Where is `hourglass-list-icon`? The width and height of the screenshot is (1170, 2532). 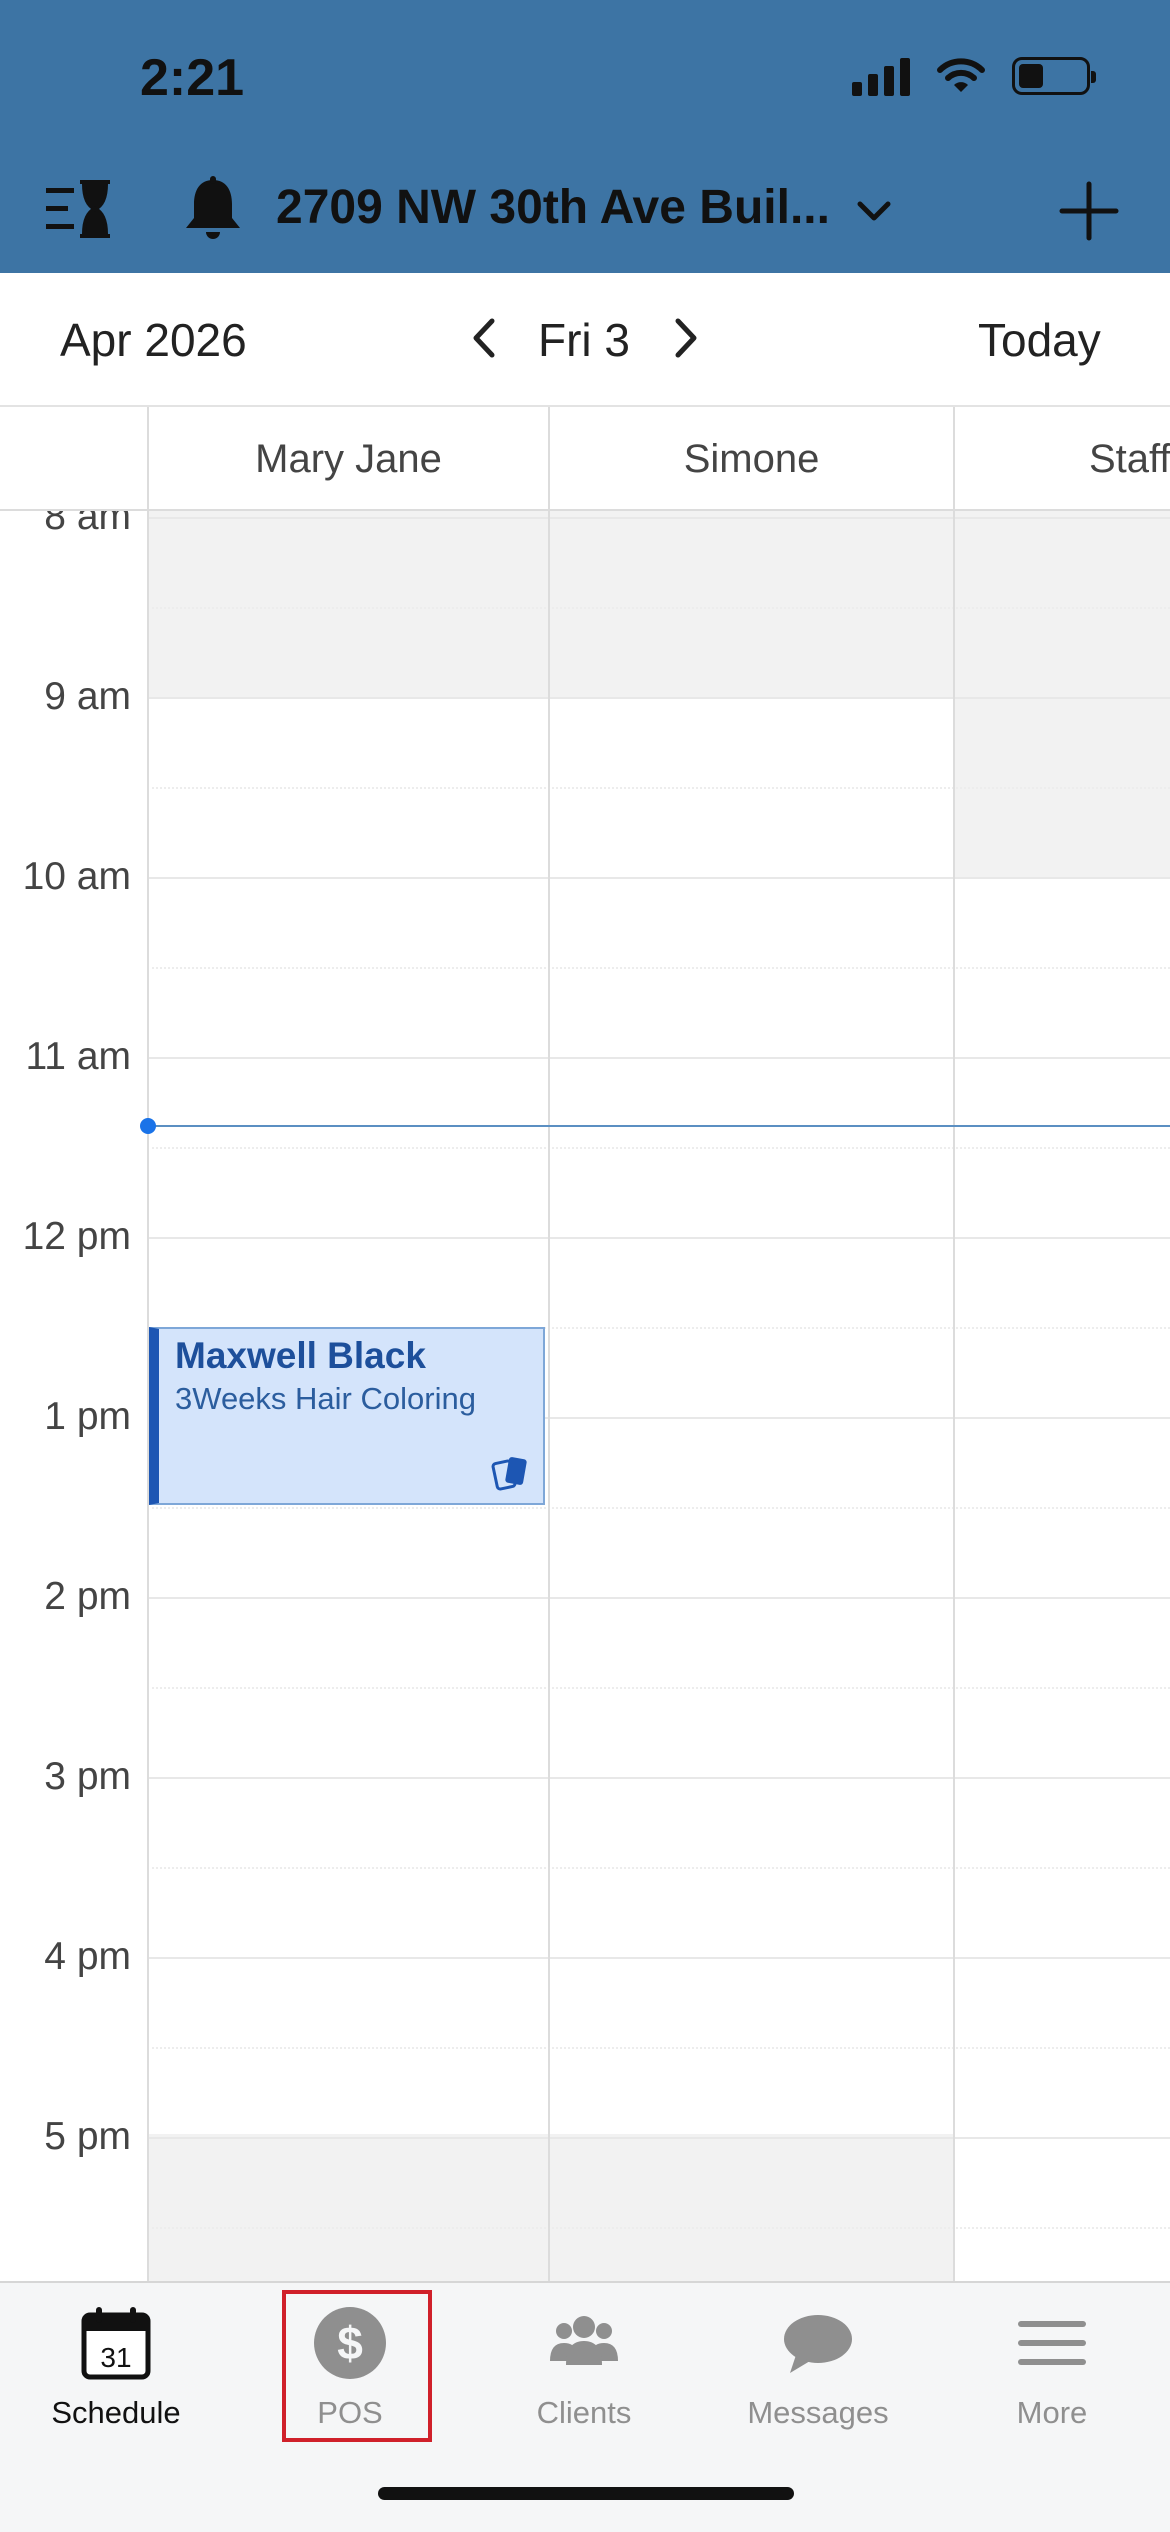
hourglass-list-icon is located at coordinates (79, 209).